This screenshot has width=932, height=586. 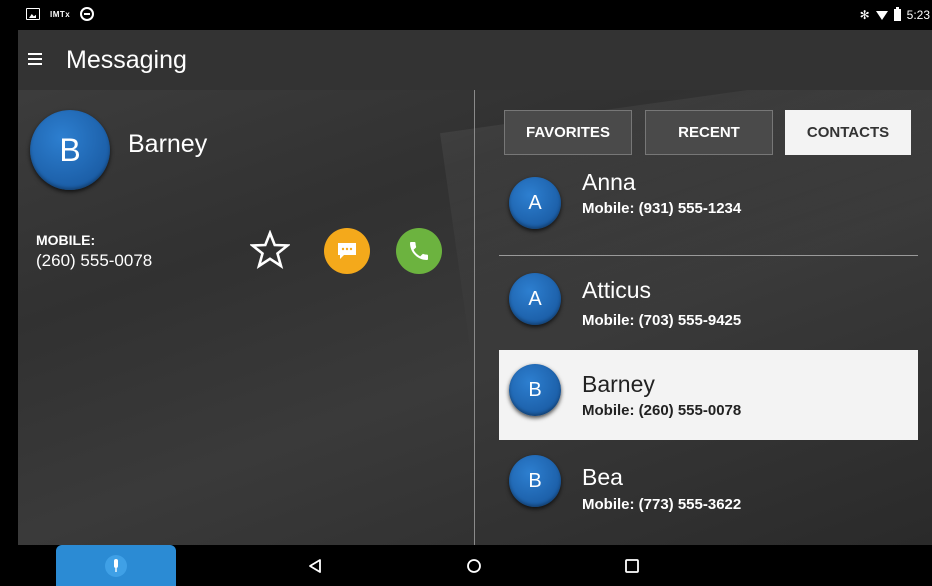 What do you see at coordinates (270, 249) in the screenshot?
I see `favorite-star-icon` at bounding box center [270, 249].